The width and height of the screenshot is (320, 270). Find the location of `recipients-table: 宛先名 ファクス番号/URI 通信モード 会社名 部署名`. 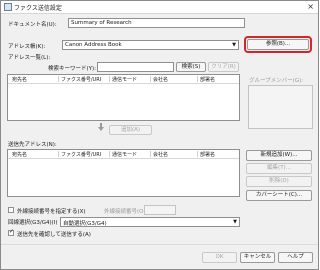

recipients-table: 宛先名 ファクス番号/URI 通信モード 会社名 部署名 is located at coordinates (123, 173).